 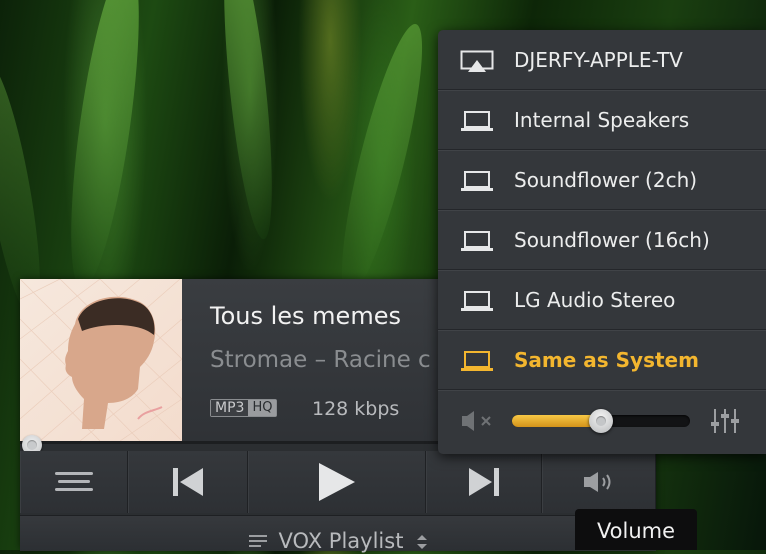 I want to click on transport-controls, so click(x=338, y=482).